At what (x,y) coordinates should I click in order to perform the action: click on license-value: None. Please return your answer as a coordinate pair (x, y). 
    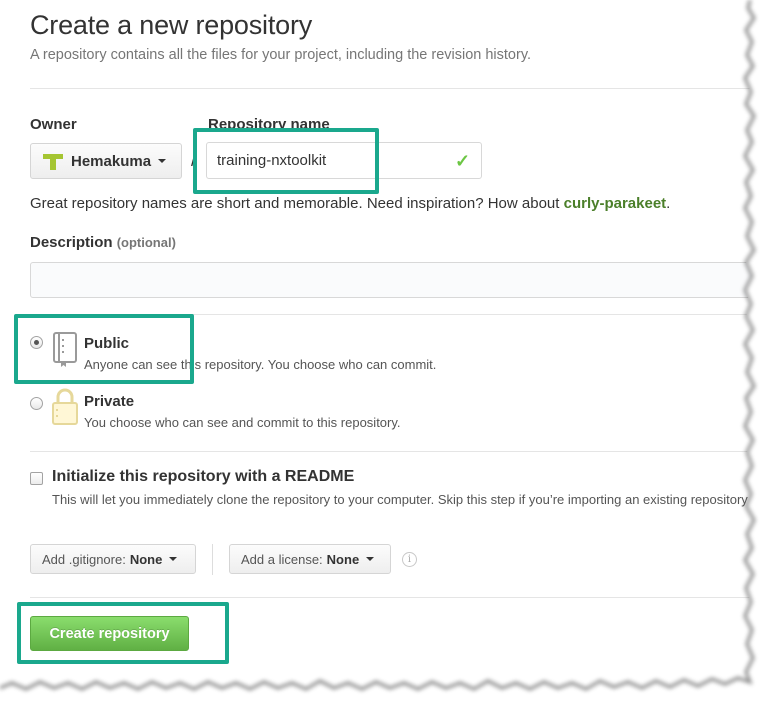
    Looking at the image, I should click on (343, 559).